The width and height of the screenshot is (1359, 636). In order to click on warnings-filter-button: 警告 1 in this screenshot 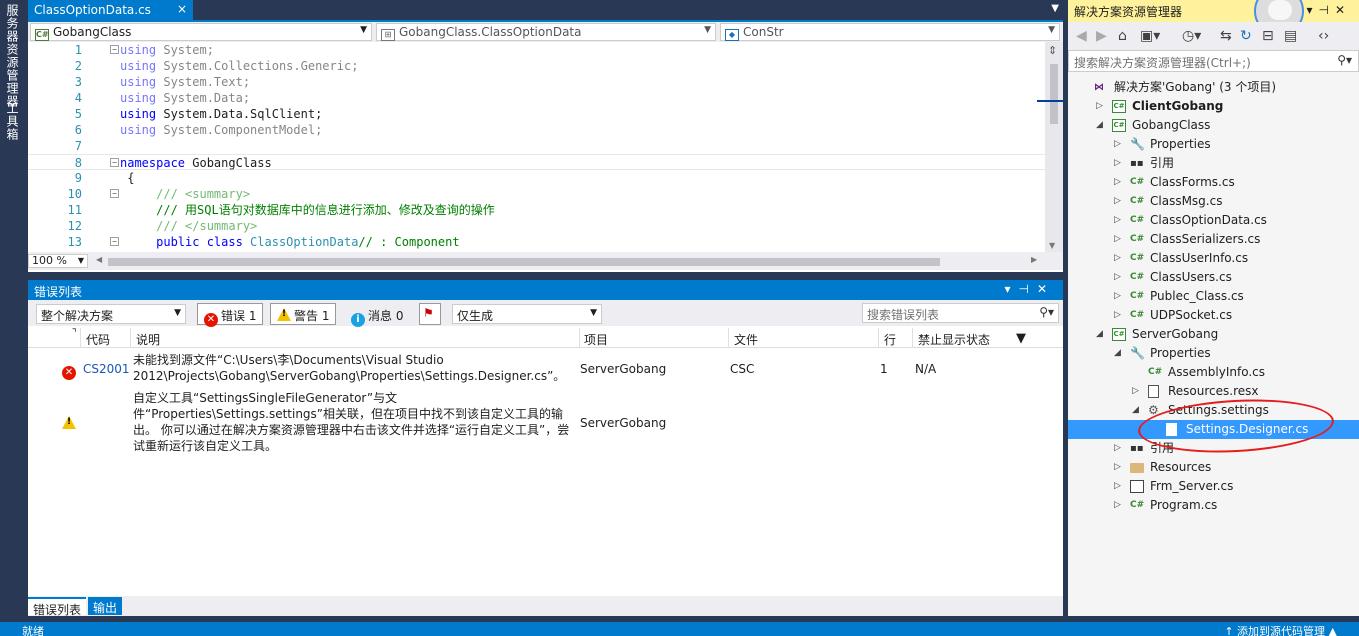, I will do `click(303, 314)`.